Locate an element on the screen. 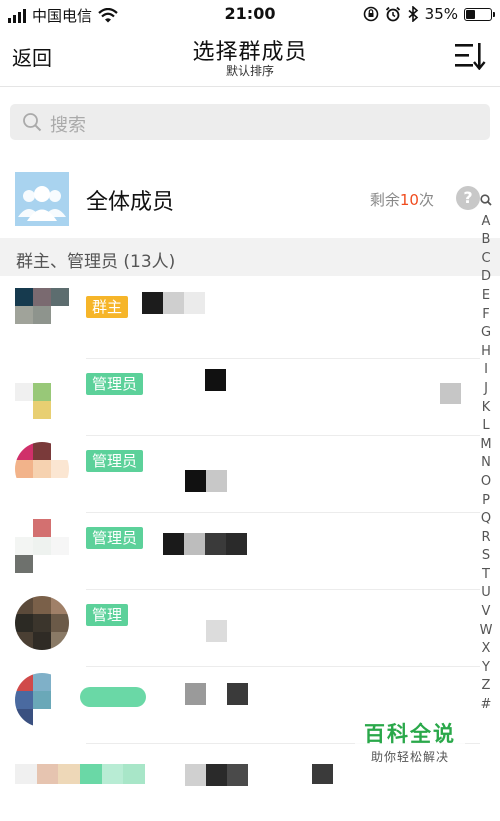 Image resolution: width=500 pixels, height=821 pixels. index-letter: O is located at coordinates (486, 482).